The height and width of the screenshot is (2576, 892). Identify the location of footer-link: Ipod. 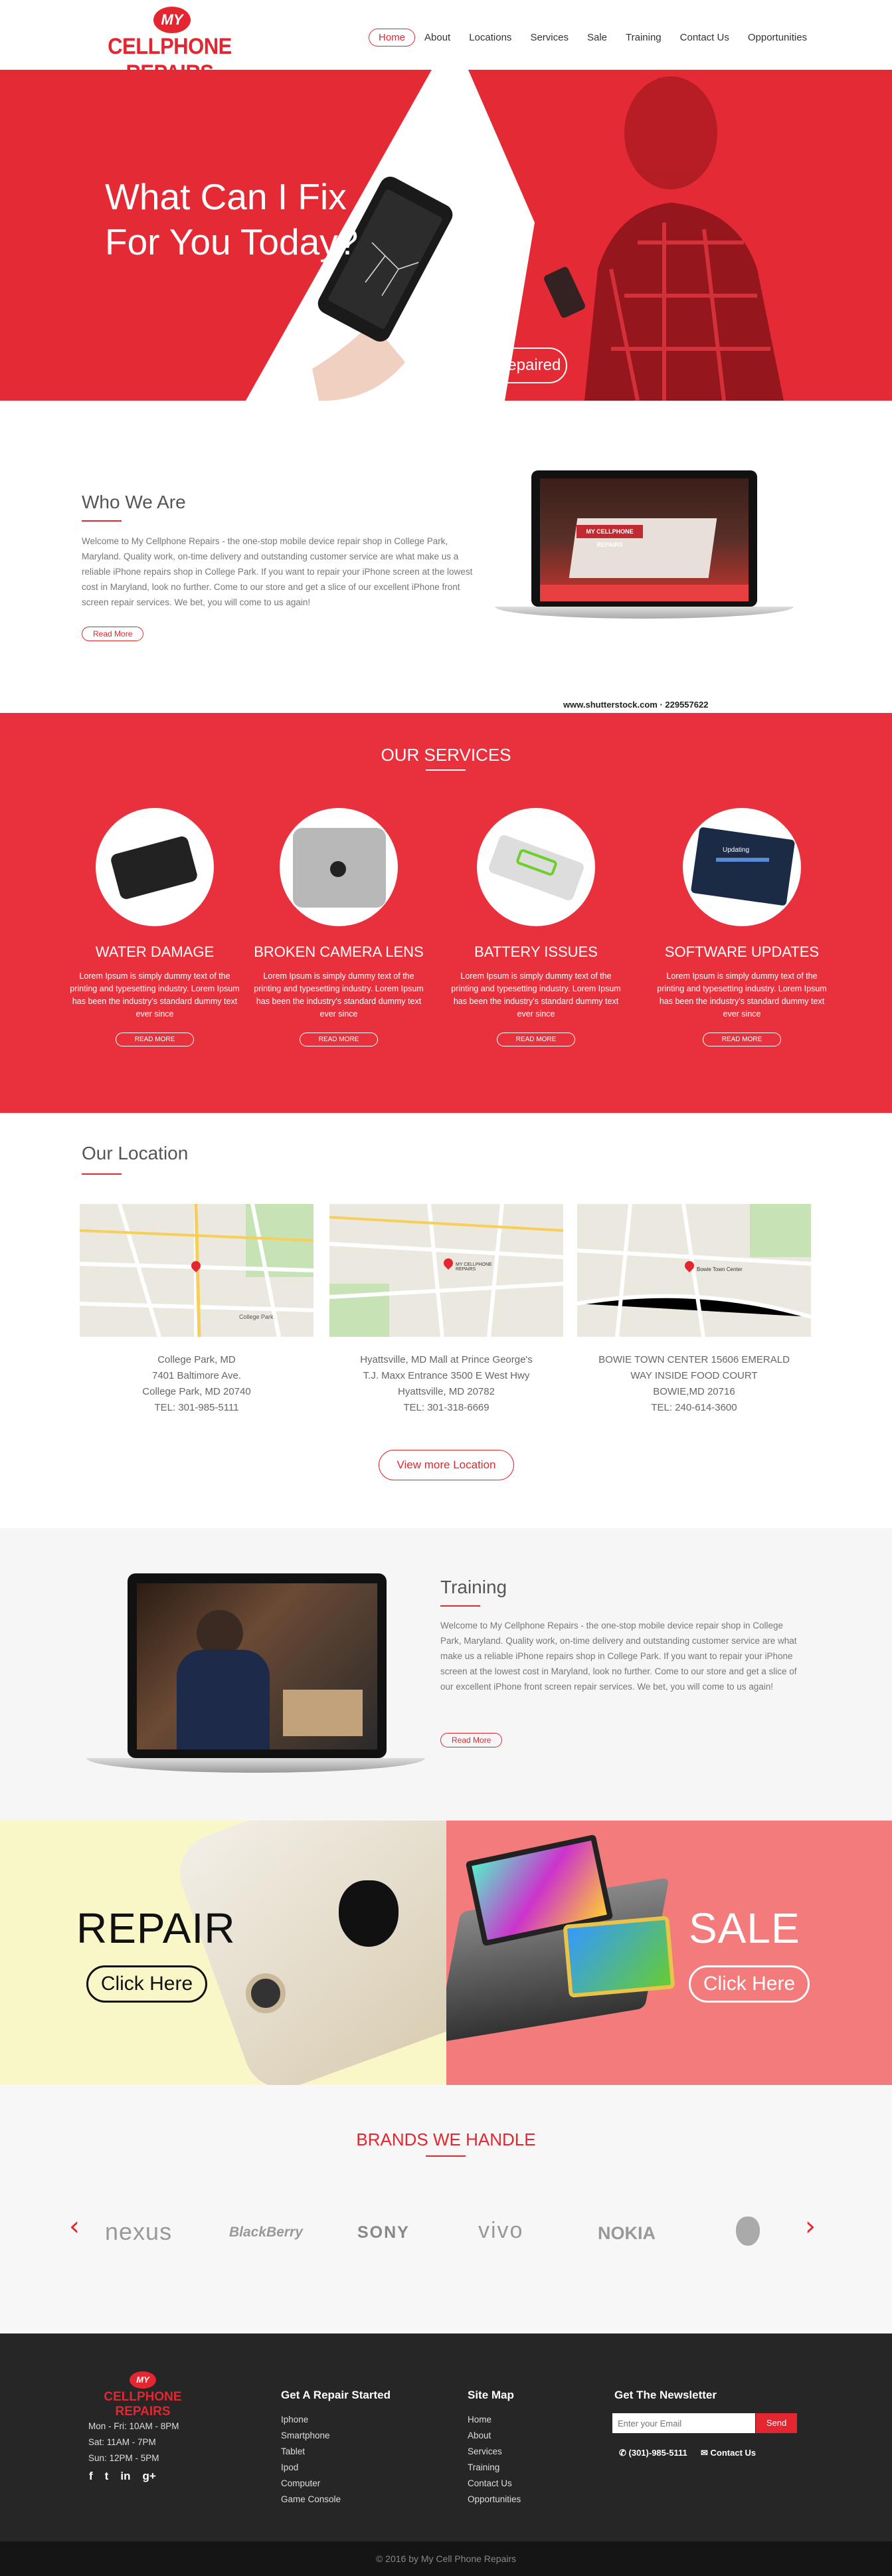
(311, 2468).